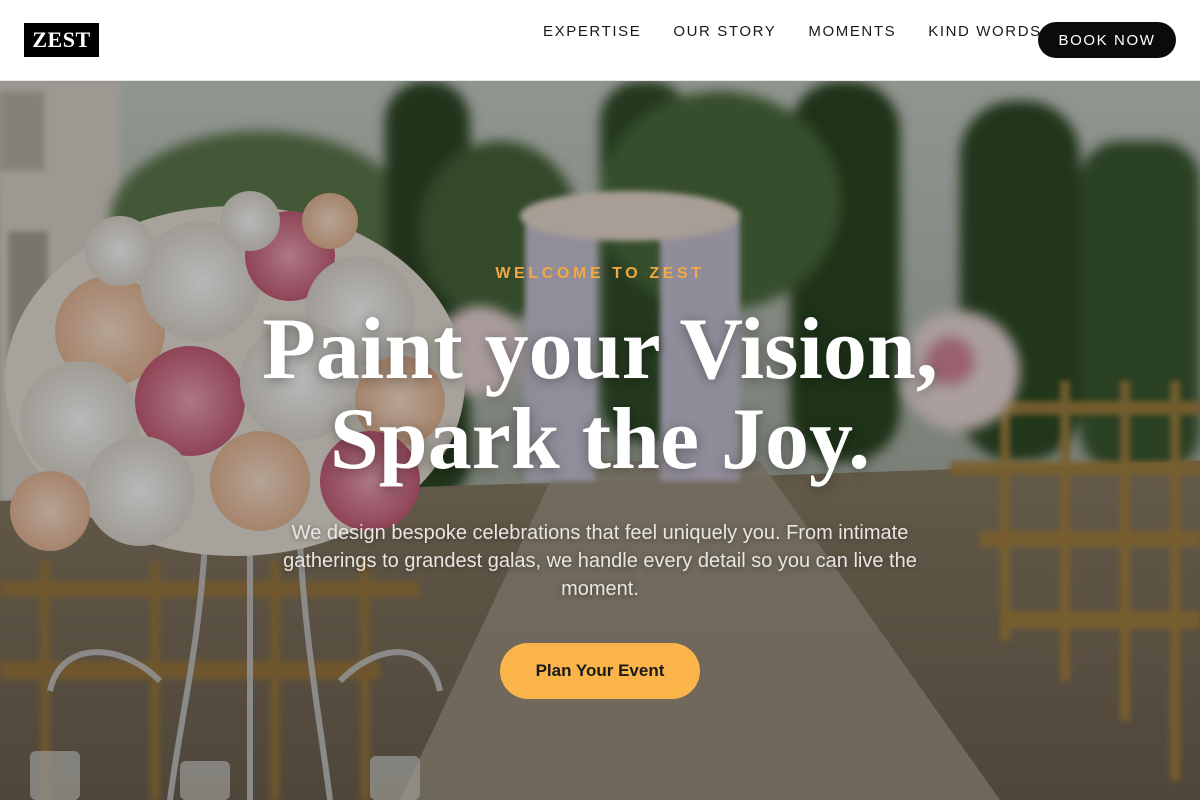  I want to click on main-nav: EXPERTISE OUR STORY MOMENTS KIND WORDS, so click(792, 32).